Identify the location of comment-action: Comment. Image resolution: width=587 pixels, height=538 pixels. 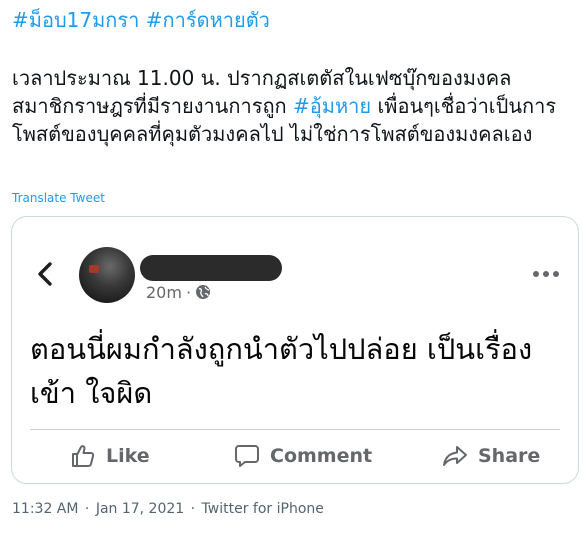
(303, 456).